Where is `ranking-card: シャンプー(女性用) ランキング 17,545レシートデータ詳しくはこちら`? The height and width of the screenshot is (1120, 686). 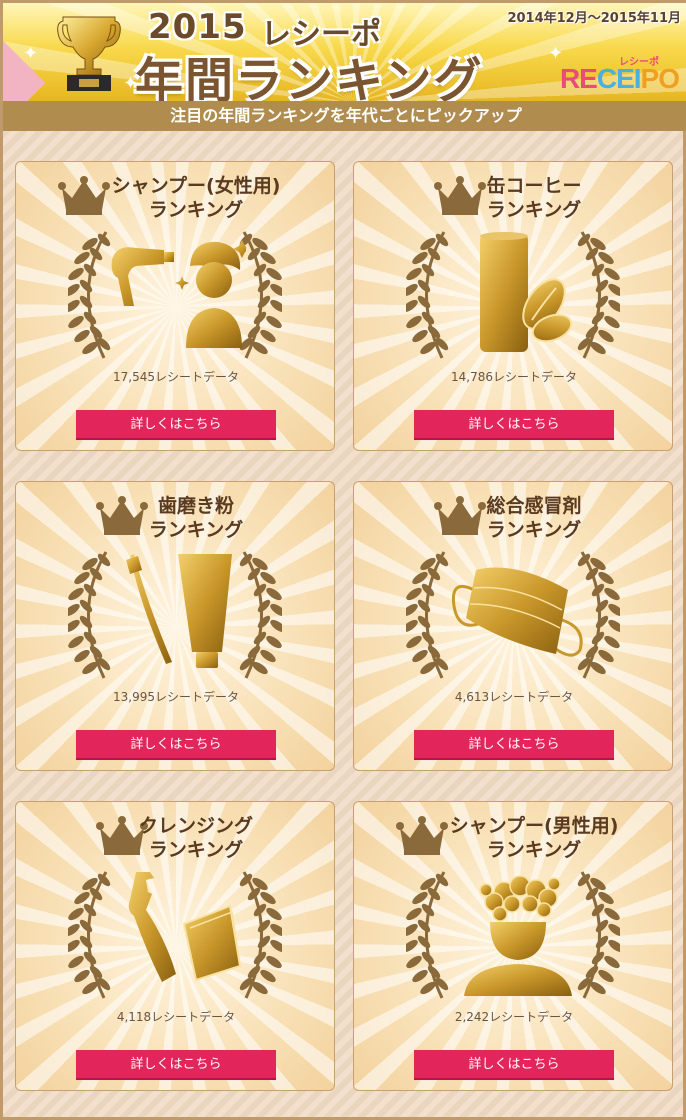
ranking-card: シャンプー(女性用) ランキング 17,545レシートデータ詳しくはこちら is located at coordinates (175, 306).